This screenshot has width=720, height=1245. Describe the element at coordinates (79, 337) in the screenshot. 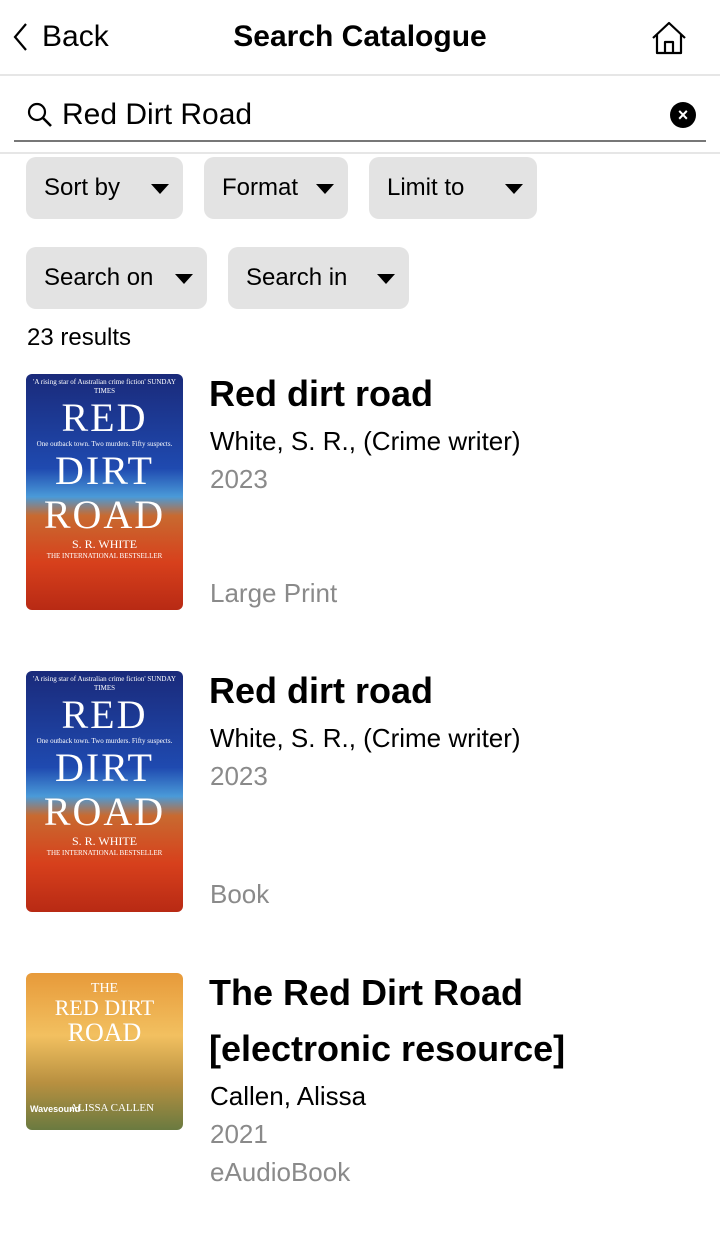

I see `results-count: 23 results` at that location.